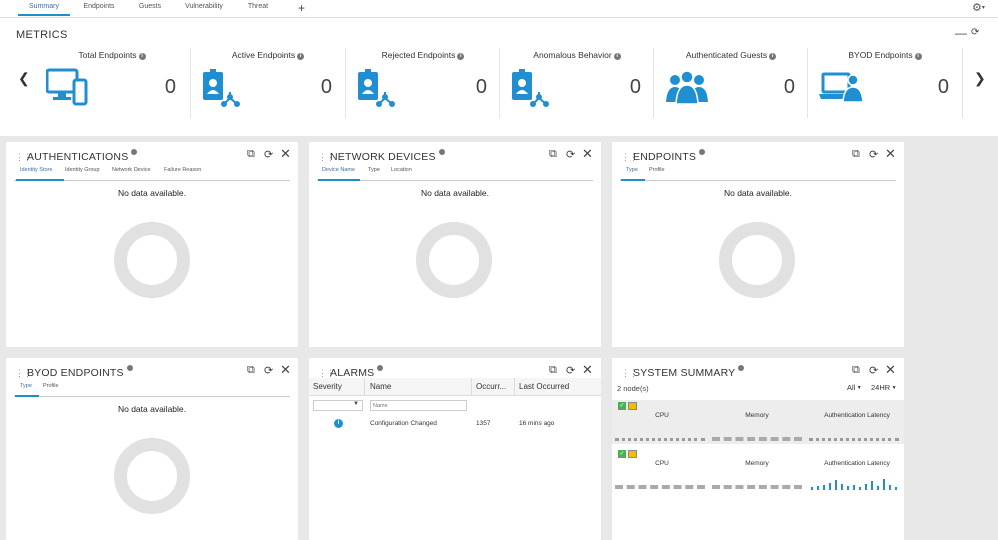 The image size is (998, 540). Describe the element at coordinates (182, 170) in the screenshot. I see `subtab-failure-reason: Failure Reason` at that location.